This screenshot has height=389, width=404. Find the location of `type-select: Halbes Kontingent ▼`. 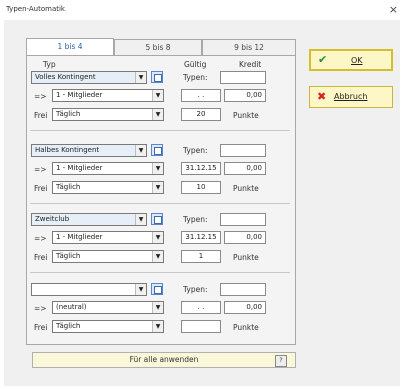

type-select: Halbes Kontingent ▼ is located at coordinates (89, 150).